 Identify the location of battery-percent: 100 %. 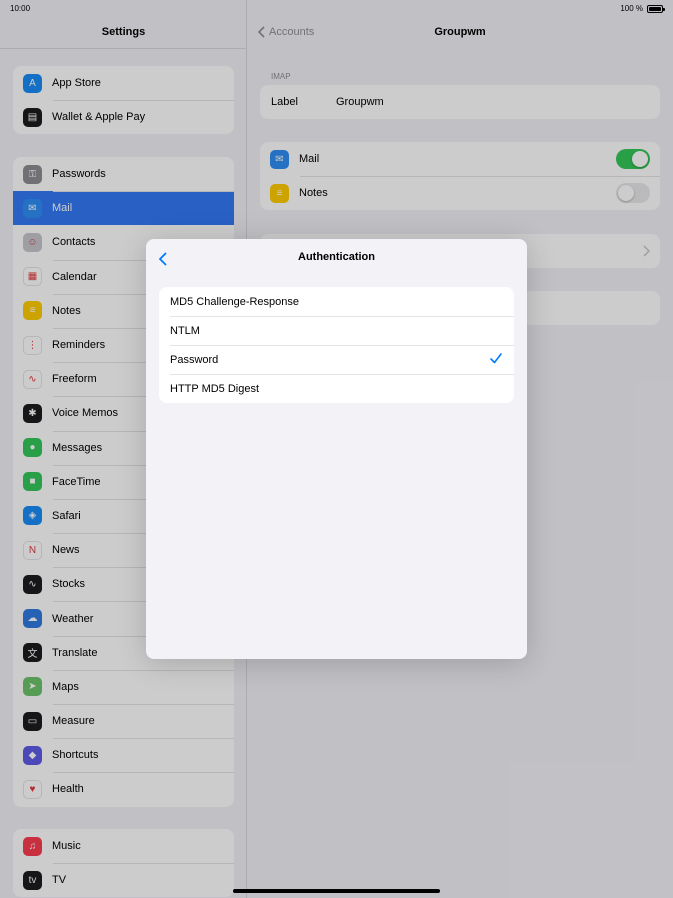
(631, 8).